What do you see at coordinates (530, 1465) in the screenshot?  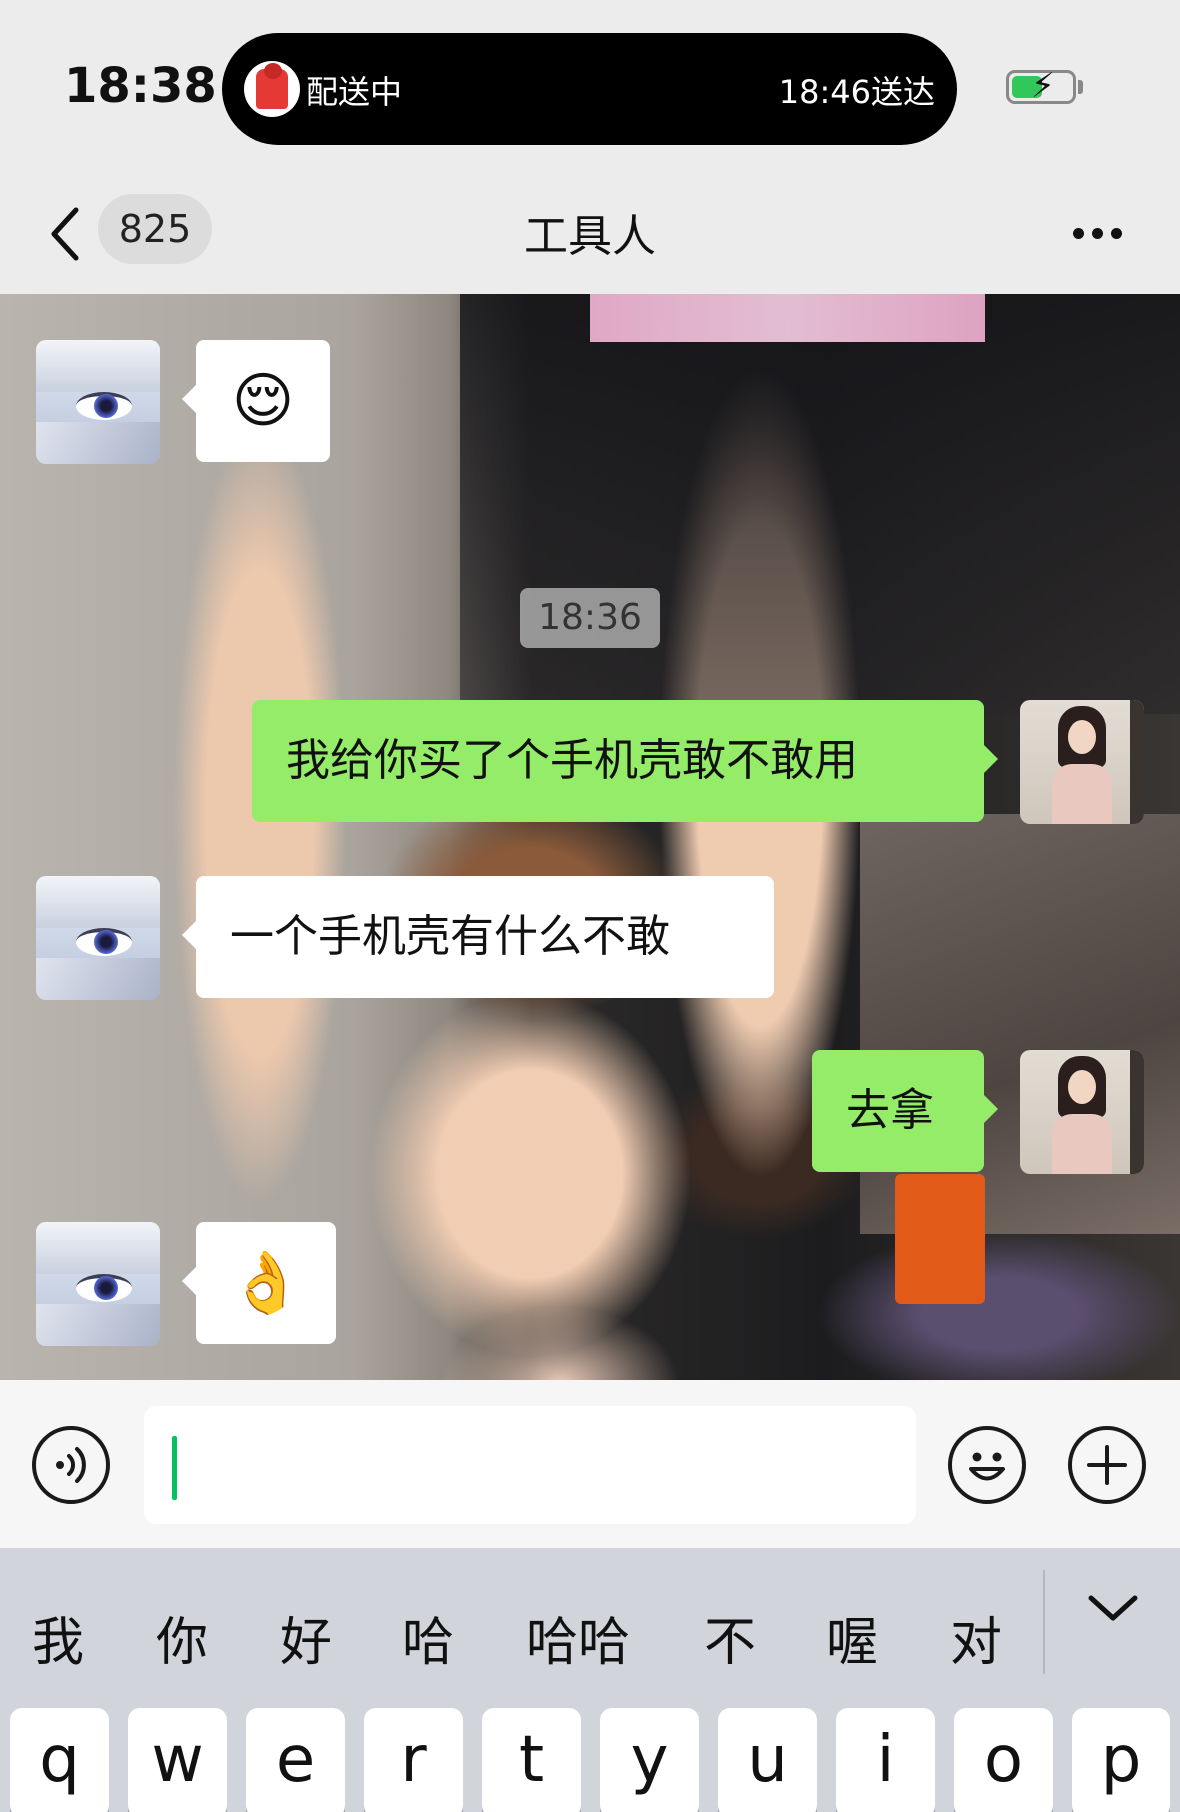 I see `message-input` at bounding box center [530, 1465].